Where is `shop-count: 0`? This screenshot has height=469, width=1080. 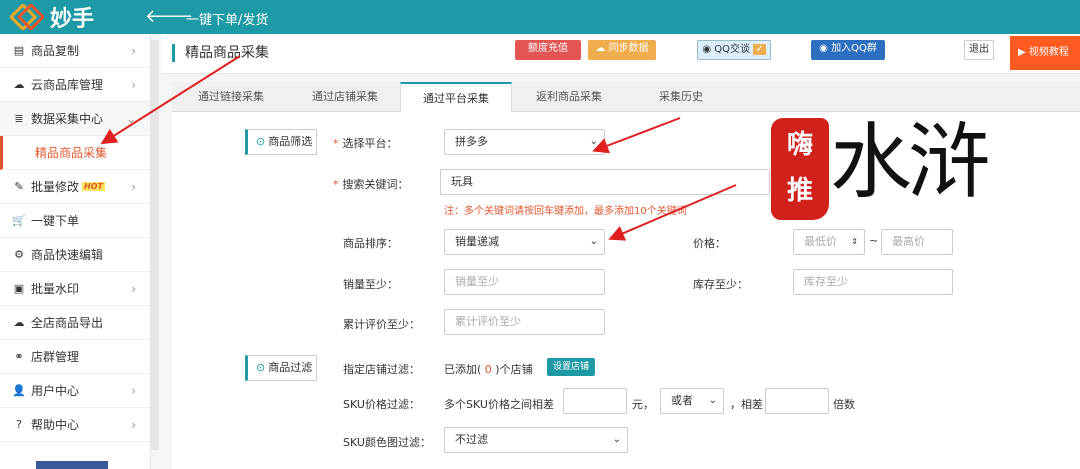 shop-count: 0 is located at coordinates (488, 369).